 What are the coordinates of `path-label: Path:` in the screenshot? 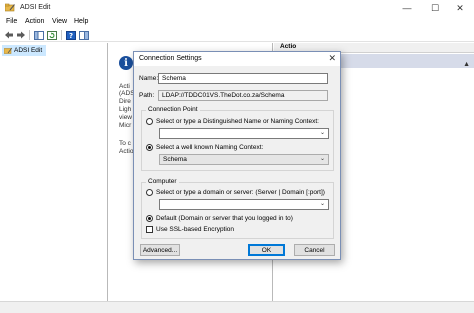 It's located at (147, 95).